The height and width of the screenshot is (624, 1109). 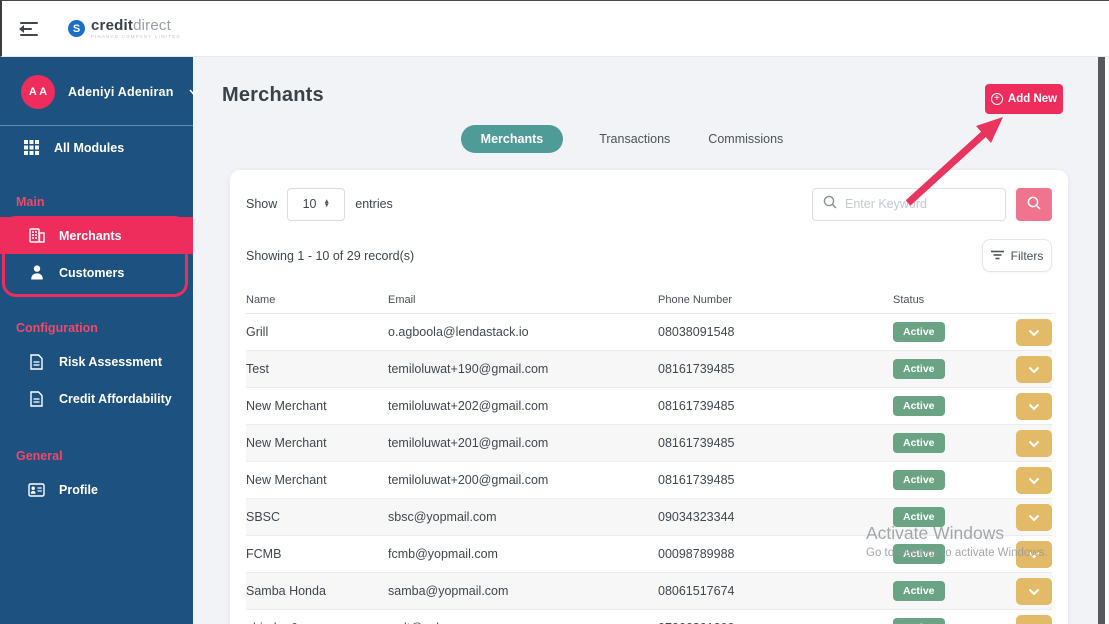 I want to click on plus-circle-icon: +, so click(x=996, y=99).